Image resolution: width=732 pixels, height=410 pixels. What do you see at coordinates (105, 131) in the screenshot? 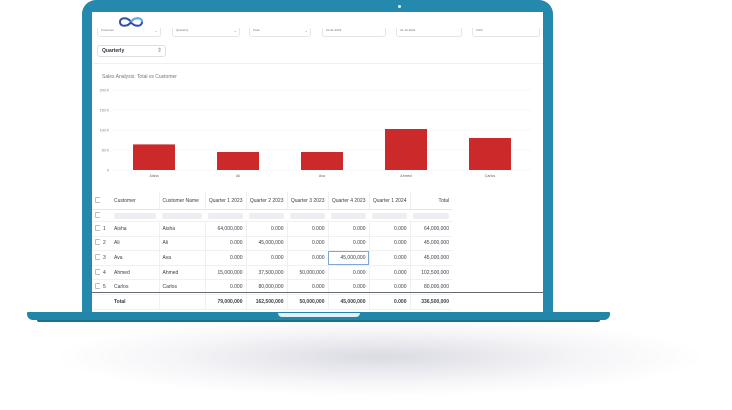
I see `y-tick-label: 100 K` at bounding box center [105, 131].